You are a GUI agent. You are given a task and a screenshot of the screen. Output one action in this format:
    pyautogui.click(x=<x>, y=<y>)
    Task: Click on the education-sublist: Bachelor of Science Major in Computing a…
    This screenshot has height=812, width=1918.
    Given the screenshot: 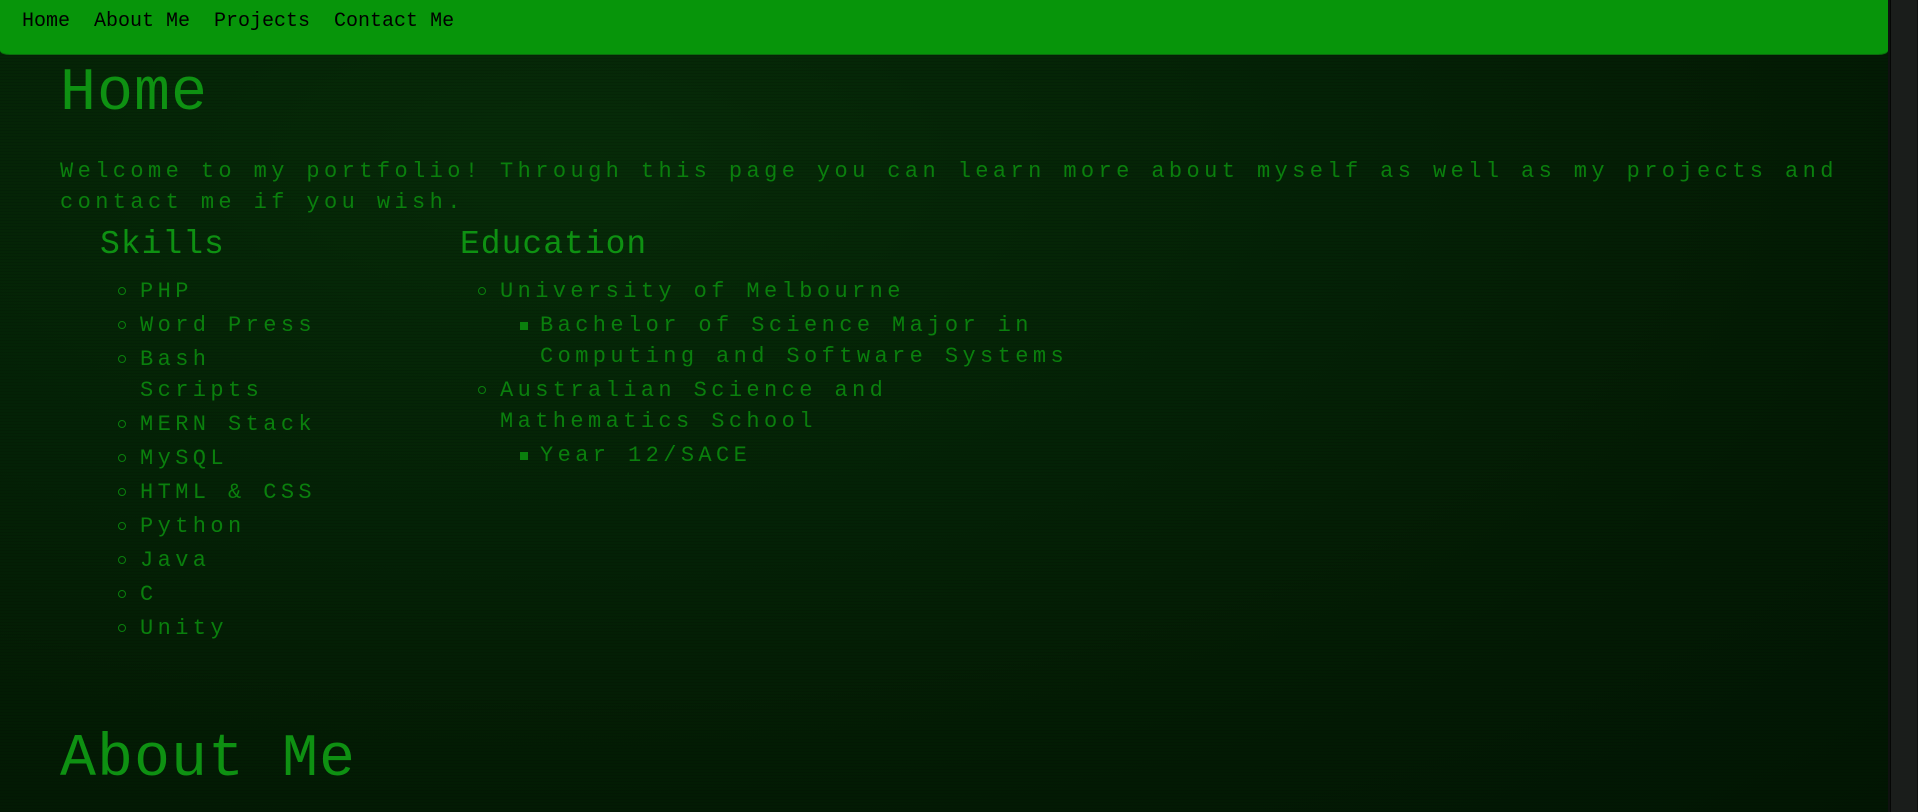 What is the action you would take?
    pyautogui.click(x=790, y=341)
    